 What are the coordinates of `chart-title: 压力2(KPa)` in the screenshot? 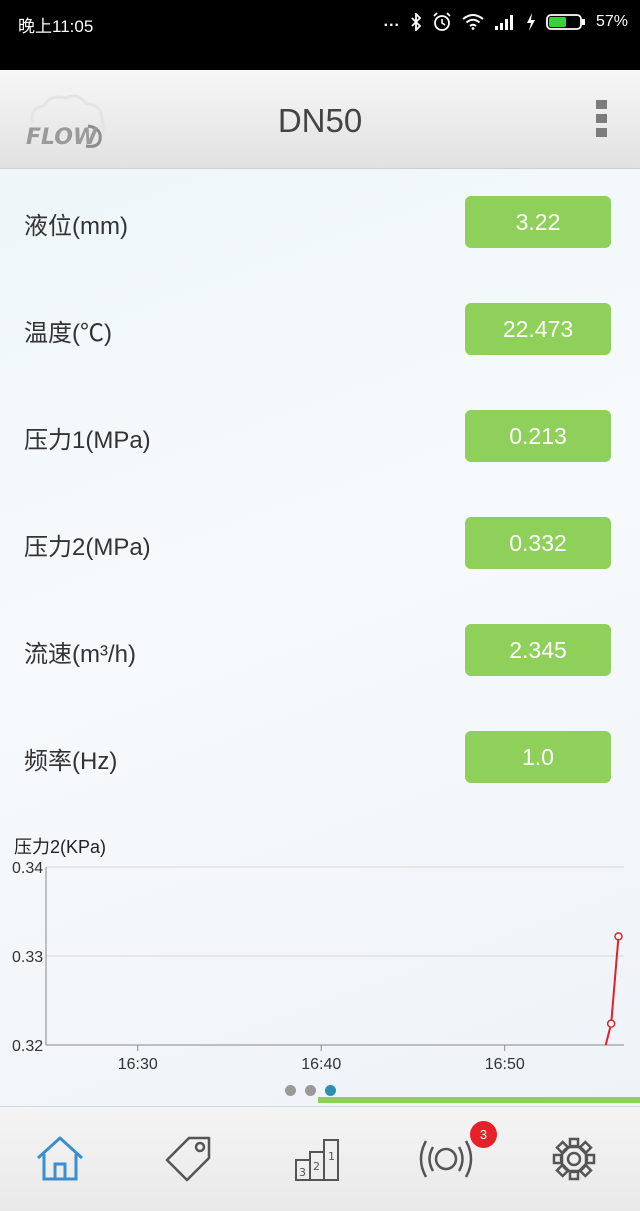 It's located at (60, 847).